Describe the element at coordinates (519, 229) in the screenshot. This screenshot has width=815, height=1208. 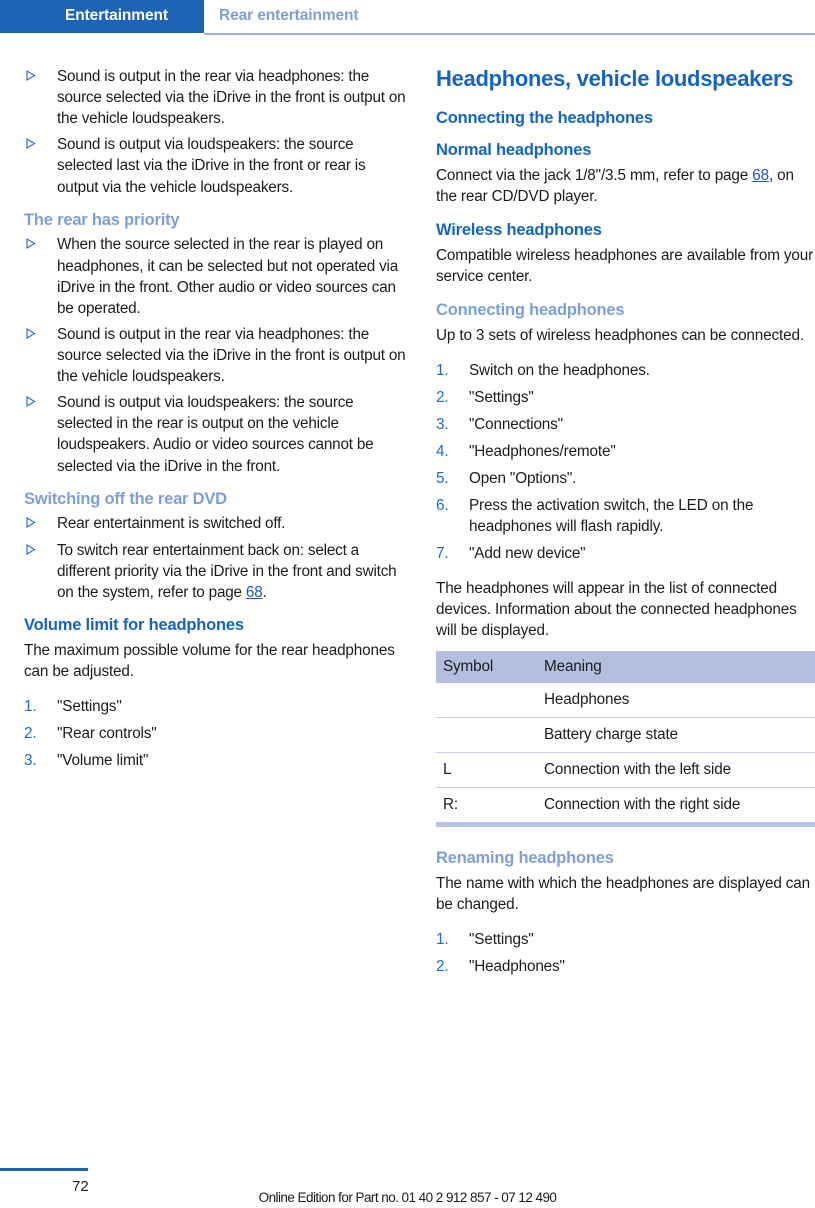
I see `heading-wireless-headphones: Wireless headphones` at that location.